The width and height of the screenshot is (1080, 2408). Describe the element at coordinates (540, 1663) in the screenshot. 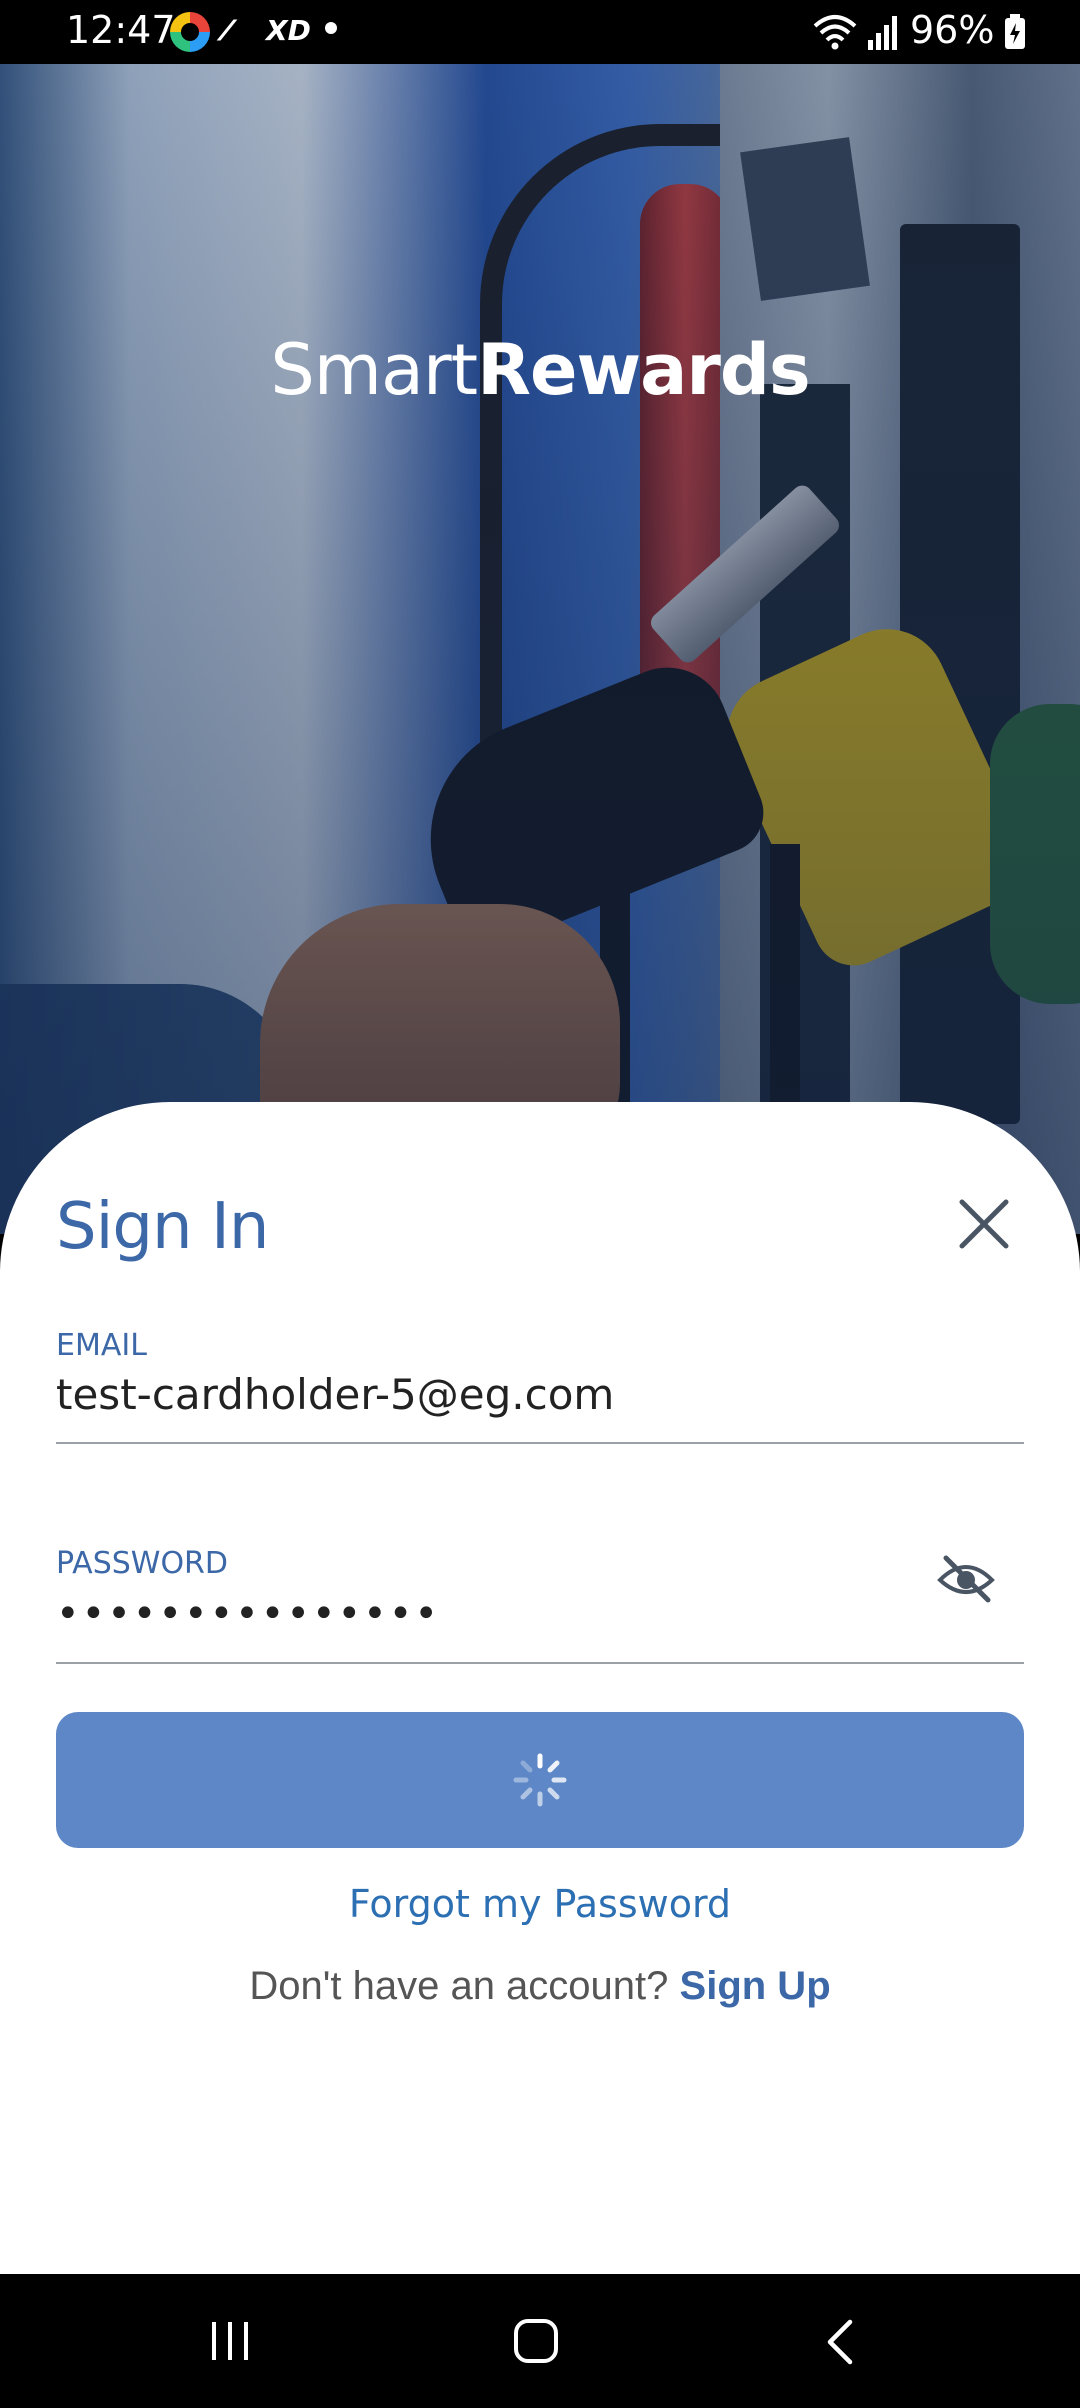

I see `password-underline` at that location.